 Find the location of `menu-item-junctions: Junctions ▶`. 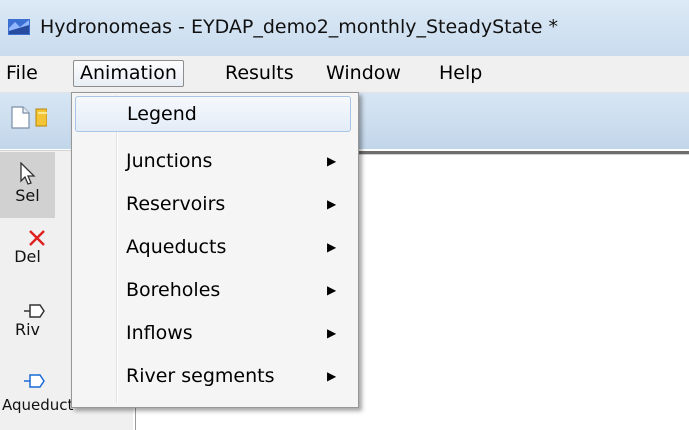

menu-item-junctions: Junctions ▶ is located at coordinates (213, 161).